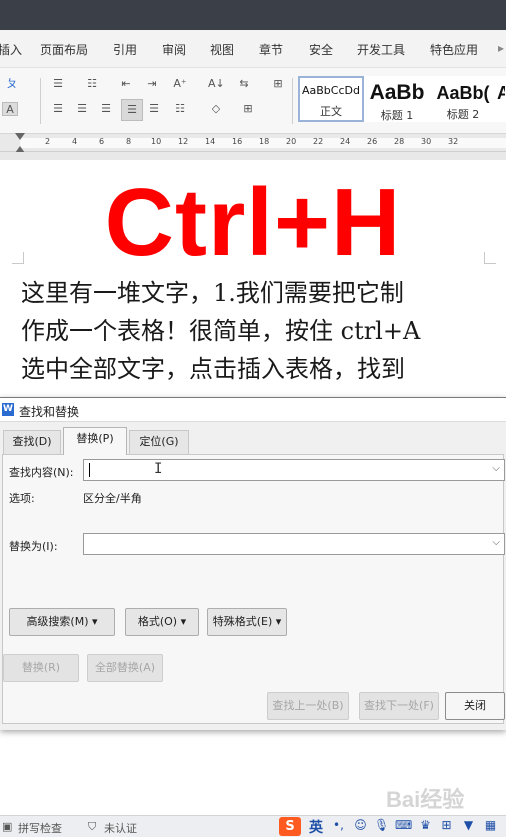  Describe the element at coordinates (75, 141) in the screenshot. I see `ruler-number: 4` at that location.